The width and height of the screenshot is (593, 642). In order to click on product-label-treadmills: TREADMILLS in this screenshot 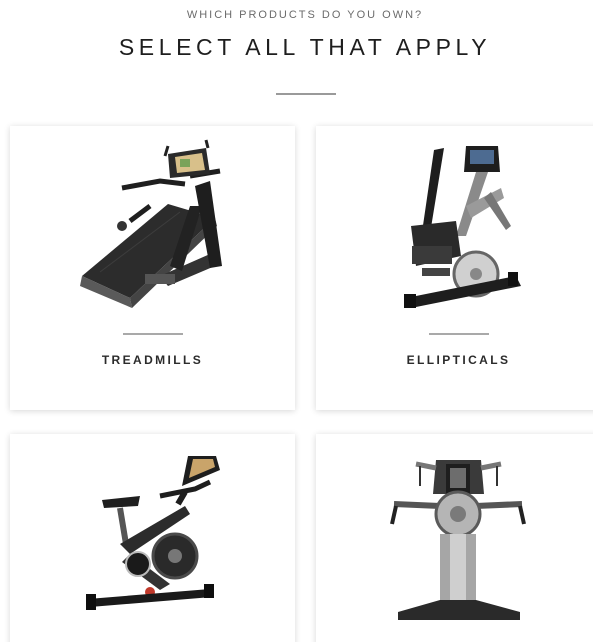, I will do `click(152, 360)`.